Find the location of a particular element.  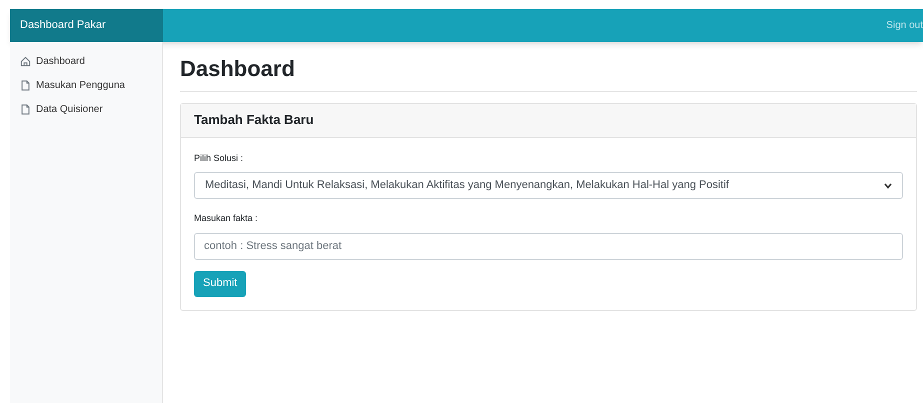

brand-link: Dashboard Pakar is located at coordinates (63, 25).